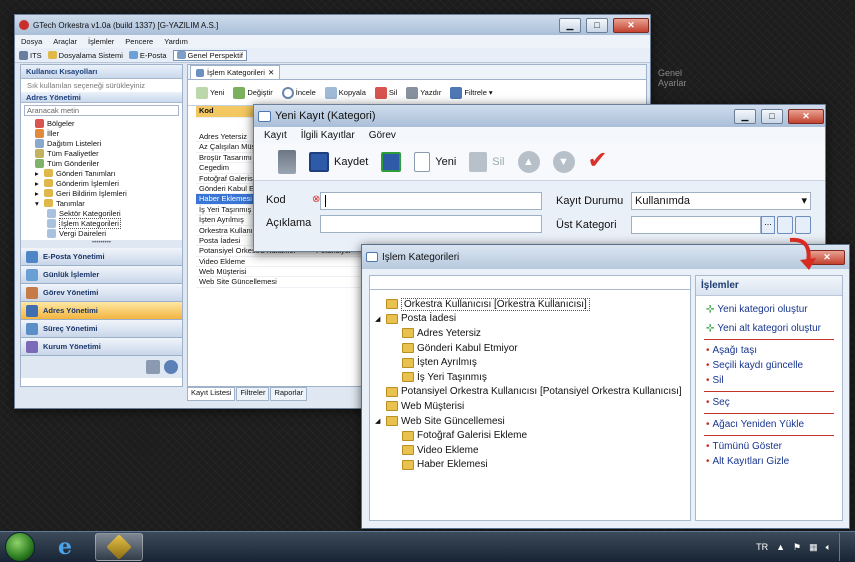  I want to click on nav-gorev: Görev Yönetimi, so click(101, 293).